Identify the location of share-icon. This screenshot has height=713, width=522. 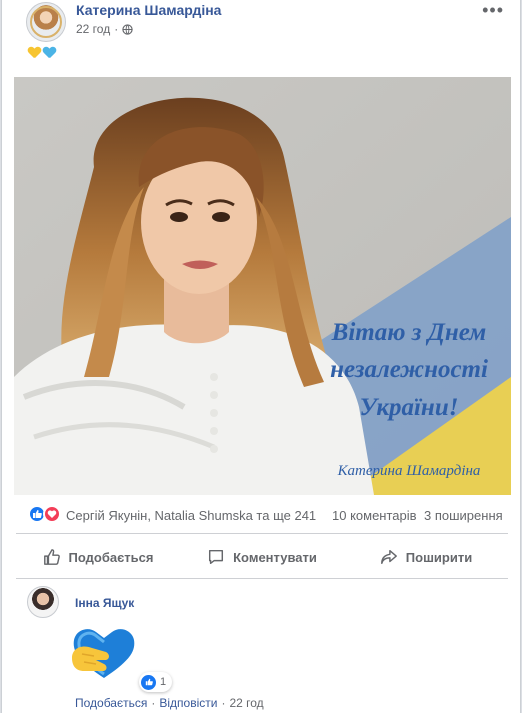
(388, 557).